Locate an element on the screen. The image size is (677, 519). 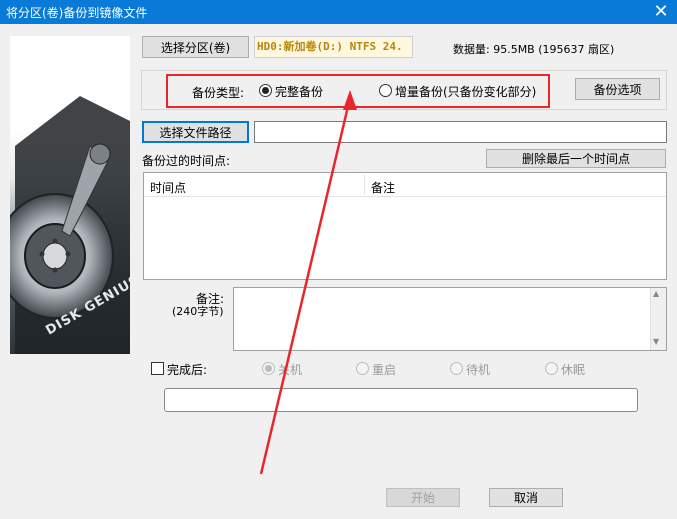
window-title: 将分区(卷)备份到镜像文件 is located at coordinates (77, 13).